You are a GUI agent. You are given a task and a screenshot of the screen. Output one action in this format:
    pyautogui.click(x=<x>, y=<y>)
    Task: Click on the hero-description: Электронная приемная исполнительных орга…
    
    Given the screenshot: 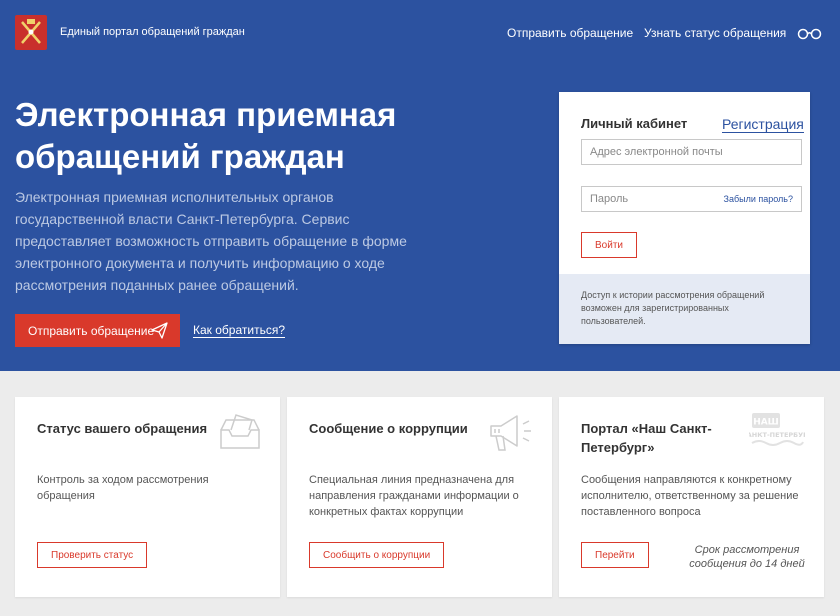 What is the action you would take?
    pyautogui.click(x=211, y=241)
    